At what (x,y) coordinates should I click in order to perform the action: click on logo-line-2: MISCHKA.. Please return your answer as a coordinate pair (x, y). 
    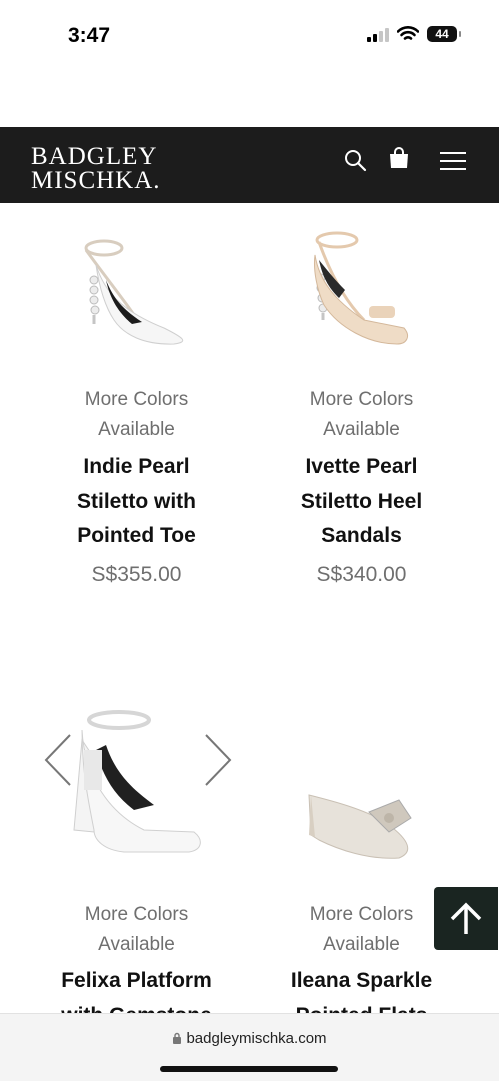
    Looking at the image, I should click on (96, 180).